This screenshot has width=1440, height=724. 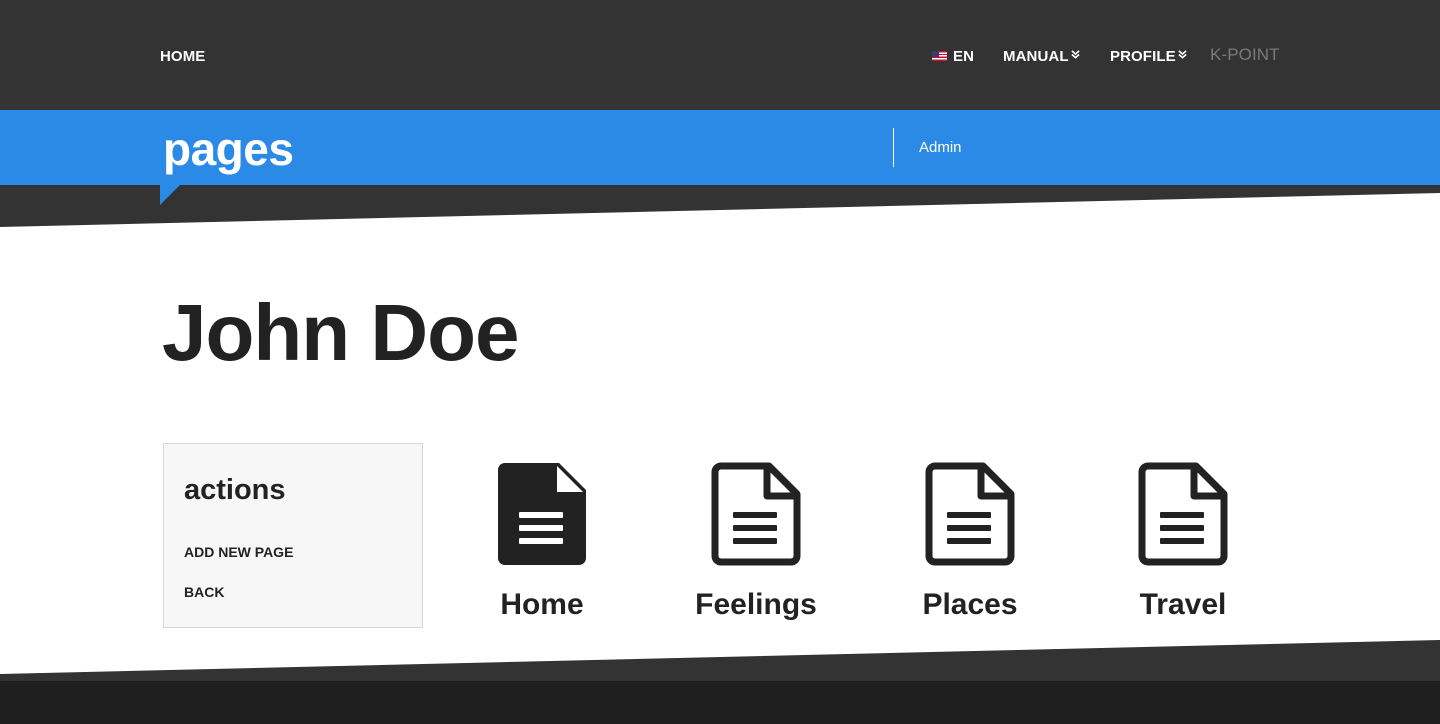 What do you see at coordinates (228, 149) in the screenshot?
I see `section-heading: pages` at bounding box center [228, 149].